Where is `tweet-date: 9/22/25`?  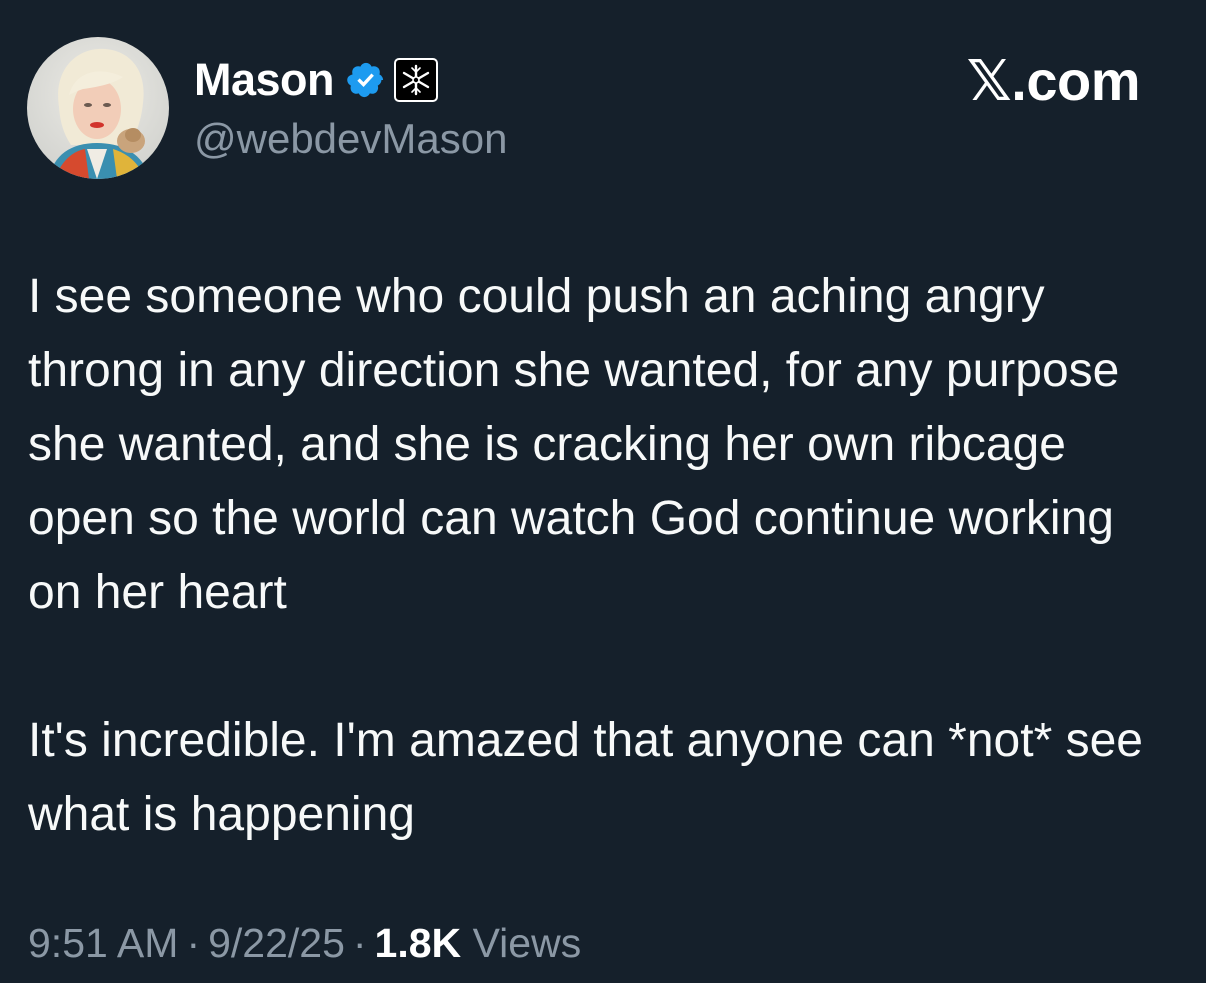
tweet-date: 9/22/25 is located at coordinates (276, 943).